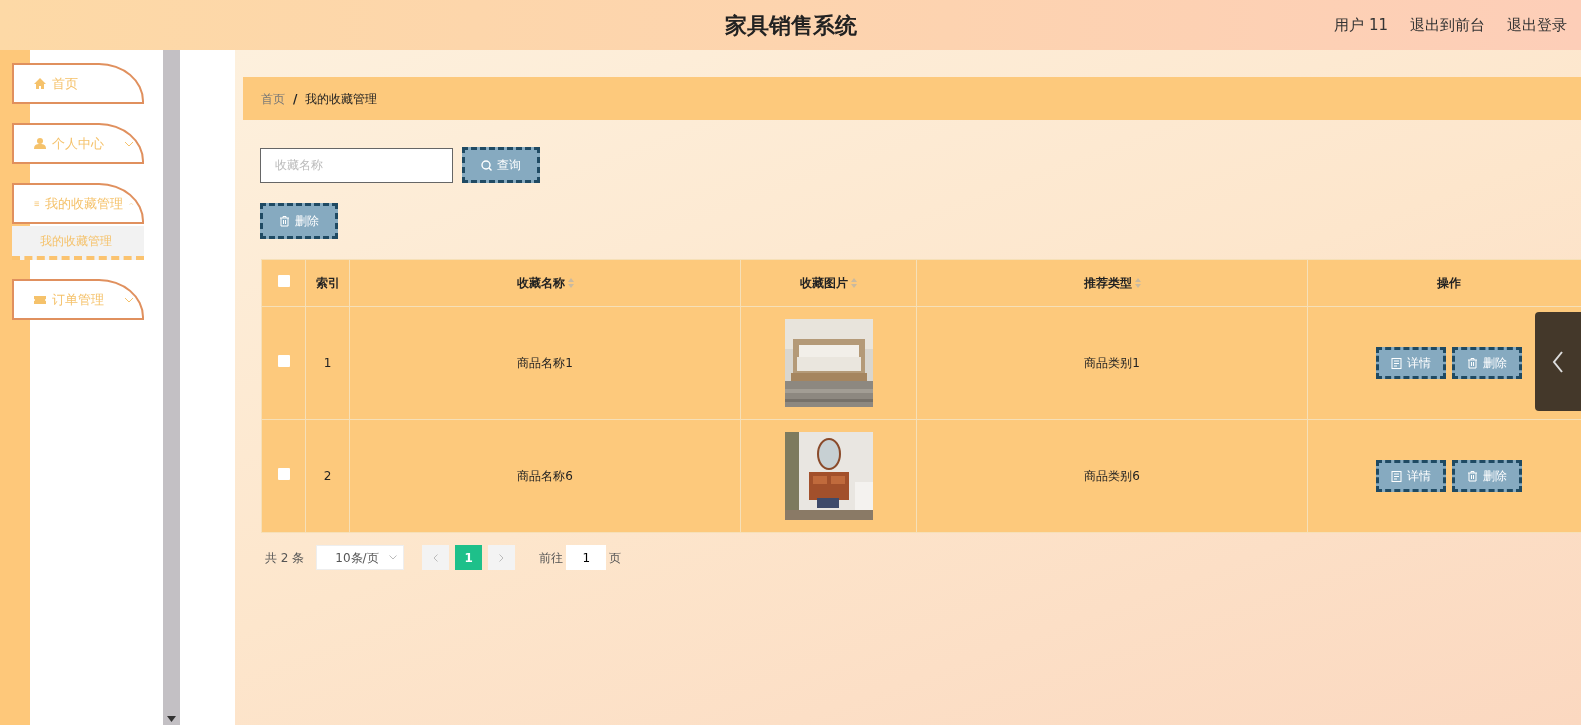 The width and height of the screenshot is (1581, 725). Describe the element at coordinates (1537, 25) in the screenshot. I see `header-link: 退出登录` at that location.